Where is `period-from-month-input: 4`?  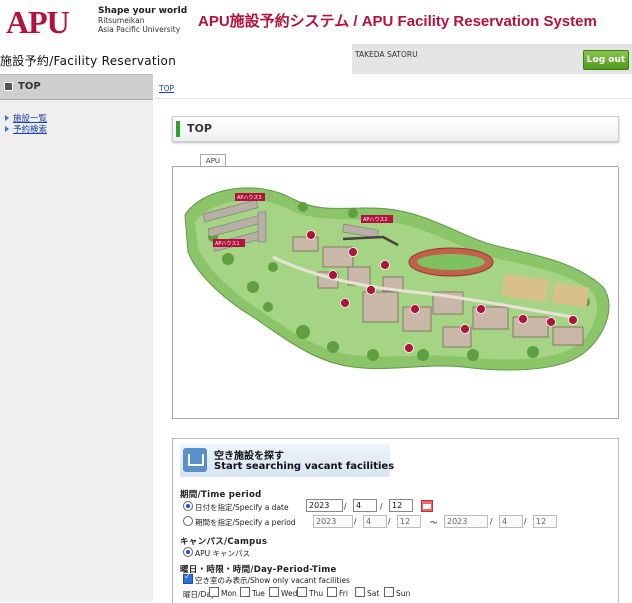
period-from-month-input: 4 is located at coordinates (375, 521).